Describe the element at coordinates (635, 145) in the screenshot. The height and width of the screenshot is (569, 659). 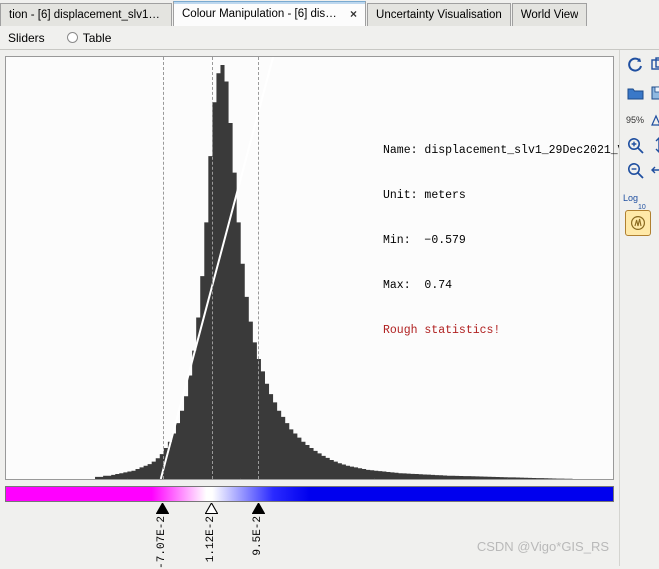
I see `zoom-in-icon` at that location.